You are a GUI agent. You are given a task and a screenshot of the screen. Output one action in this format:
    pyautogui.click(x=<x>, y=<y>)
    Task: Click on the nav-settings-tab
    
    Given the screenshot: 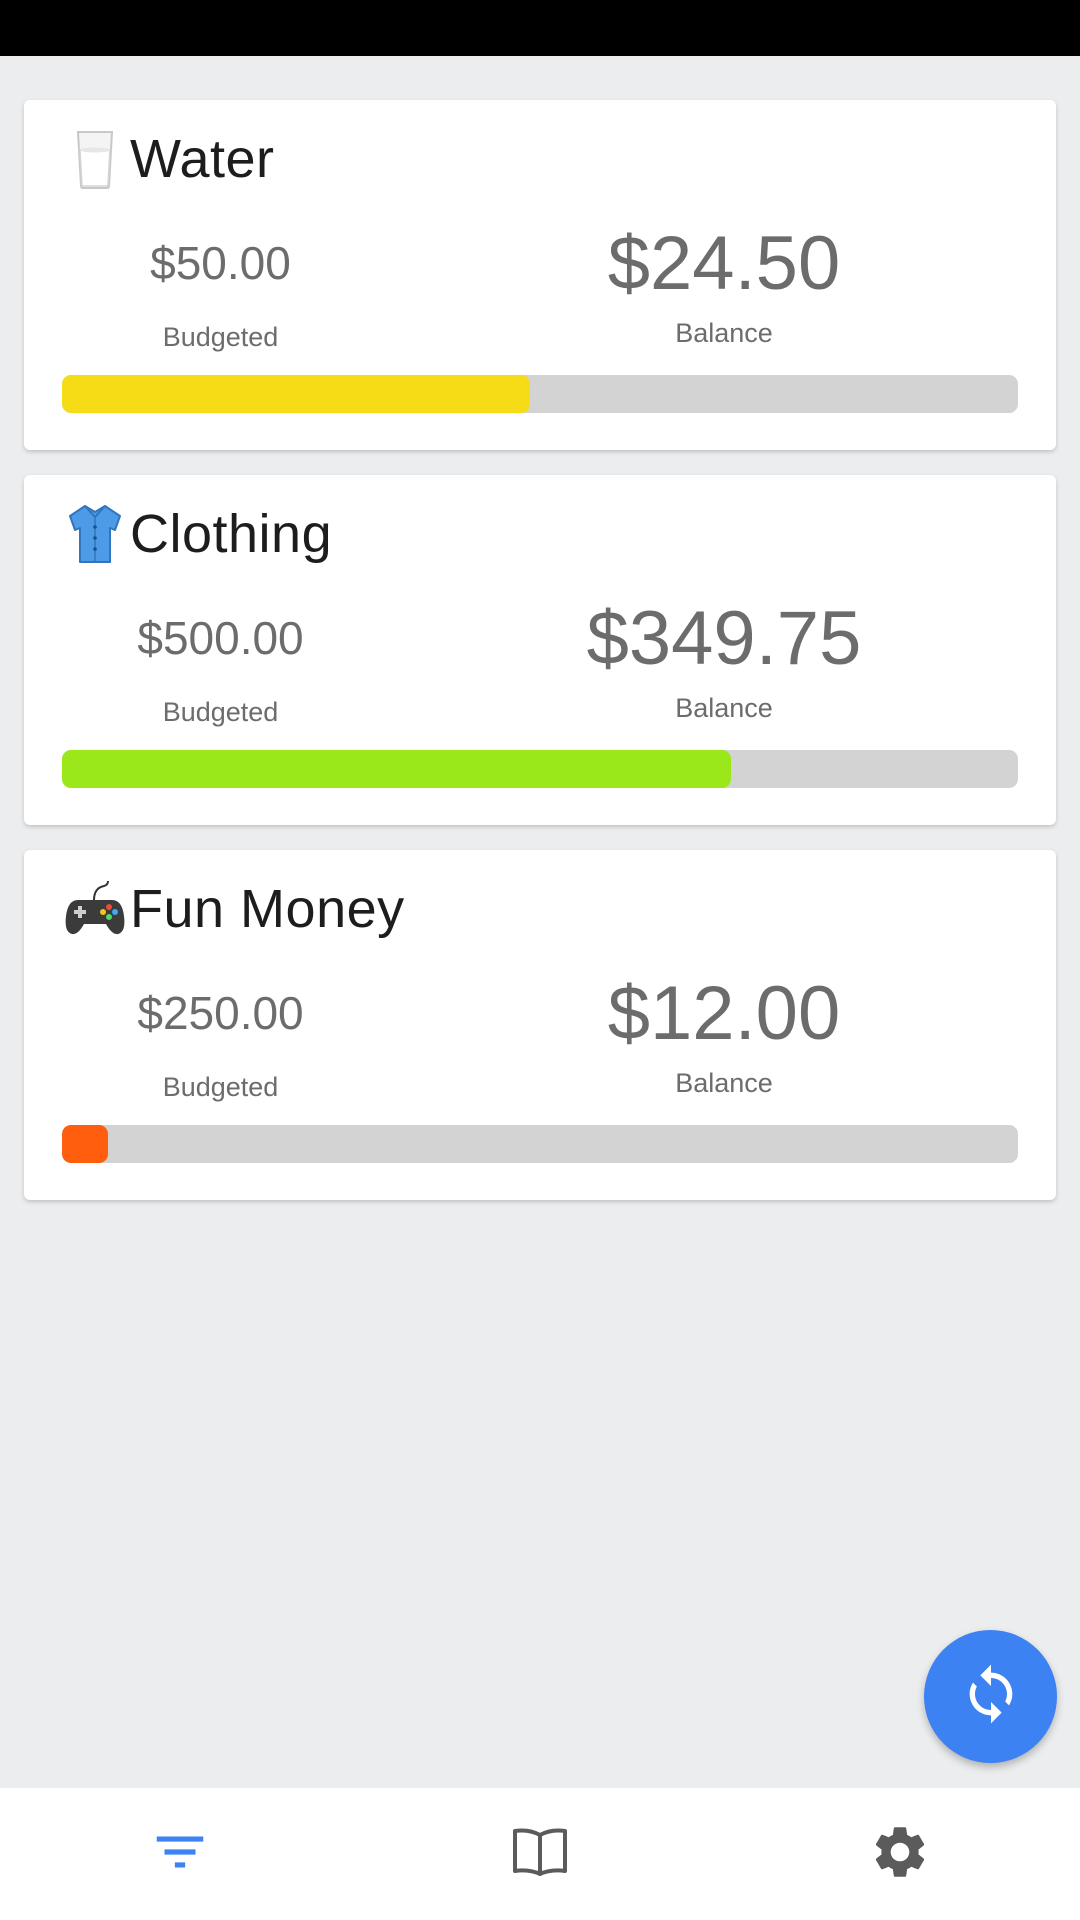 What is the action you would take?
    pyautogui.click(x=900, y=1854)
    